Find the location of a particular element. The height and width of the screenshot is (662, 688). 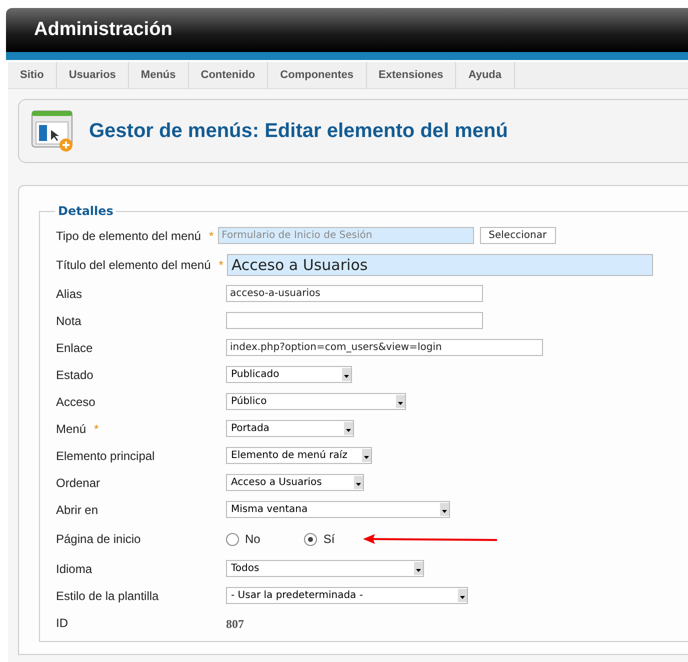

menu-item: Menús is located at coordinates (158, 75).